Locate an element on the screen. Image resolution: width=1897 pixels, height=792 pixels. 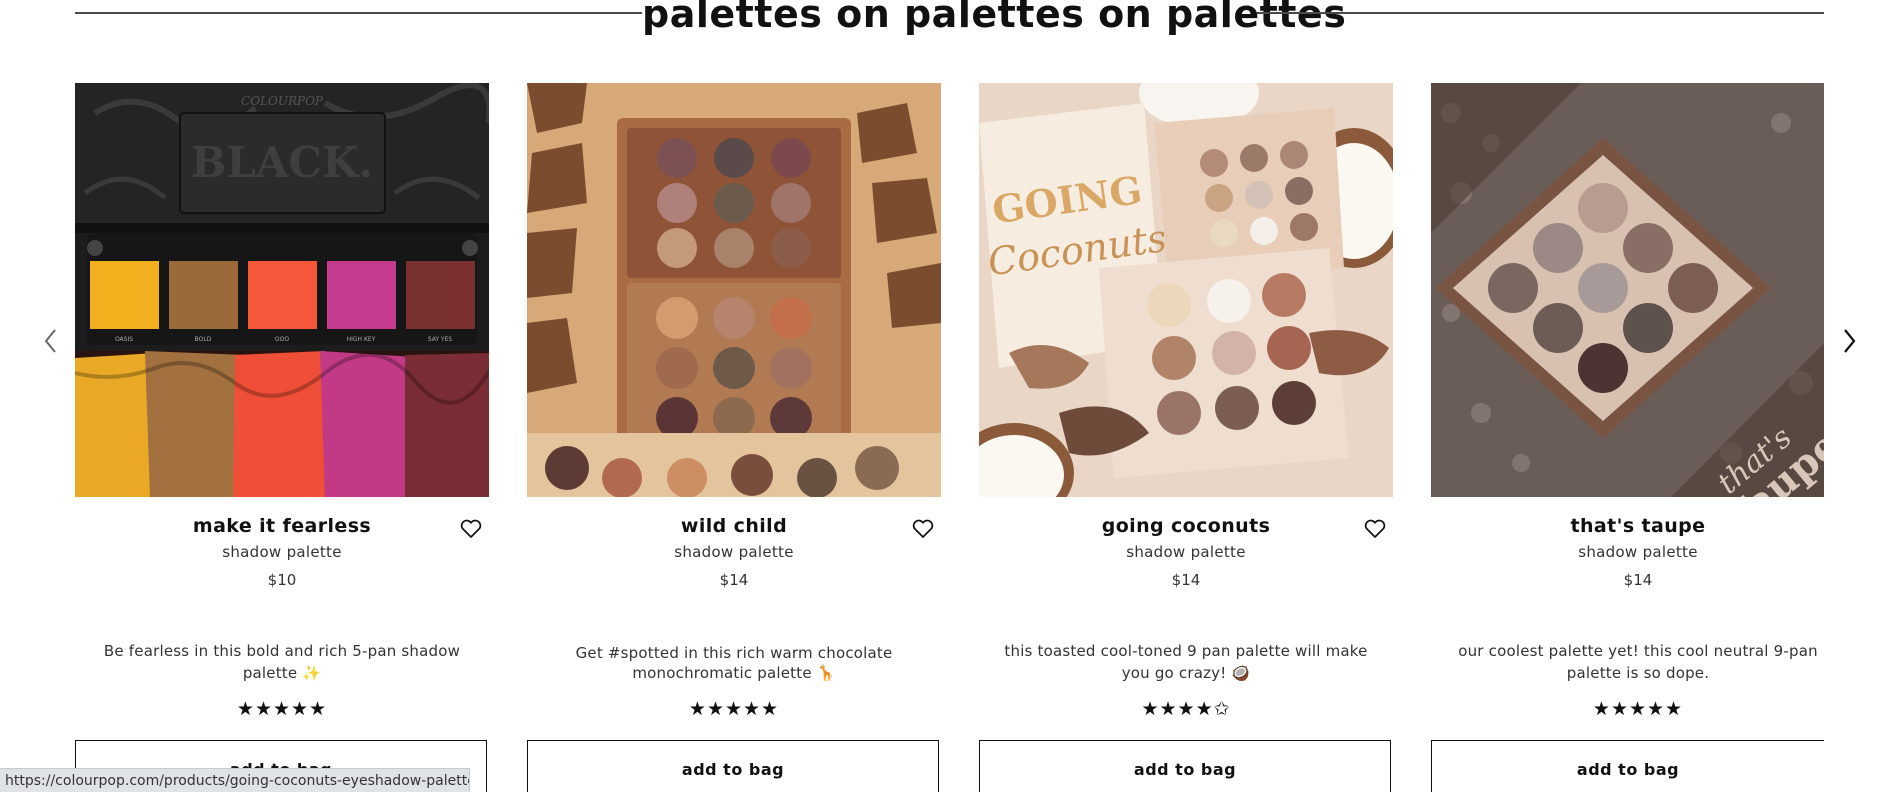
shade-label: SAY YES is located at coordinates (440, 339).